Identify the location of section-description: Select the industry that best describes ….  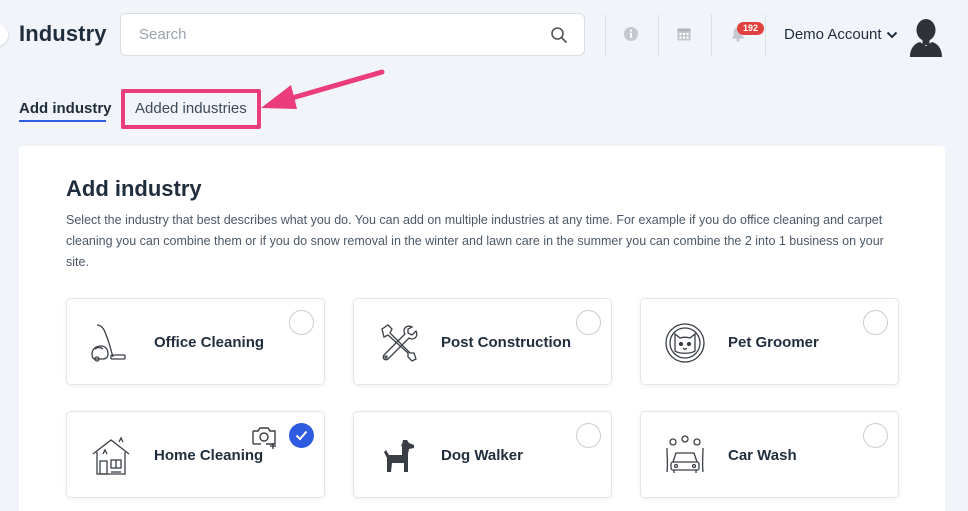
(475, 241).